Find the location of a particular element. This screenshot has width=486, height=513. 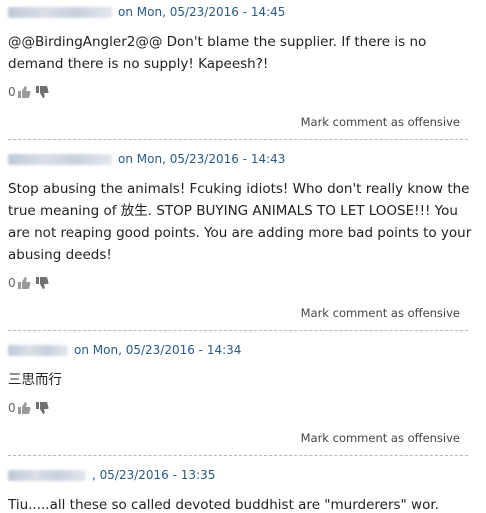

comment-date: , 05/23/2016 - 13:35 is located at coordinates (154, 475).